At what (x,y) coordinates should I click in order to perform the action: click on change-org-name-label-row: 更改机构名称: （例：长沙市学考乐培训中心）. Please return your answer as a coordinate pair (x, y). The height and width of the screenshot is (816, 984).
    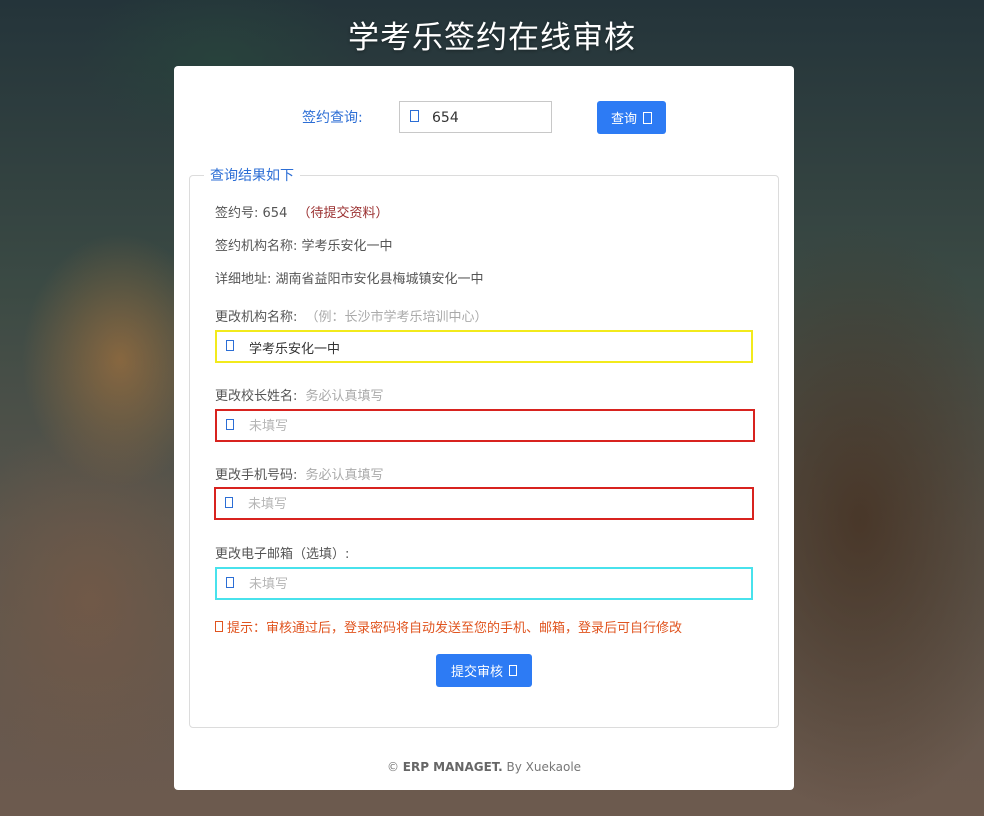
    Looking at the image, I should click on (351, 315).